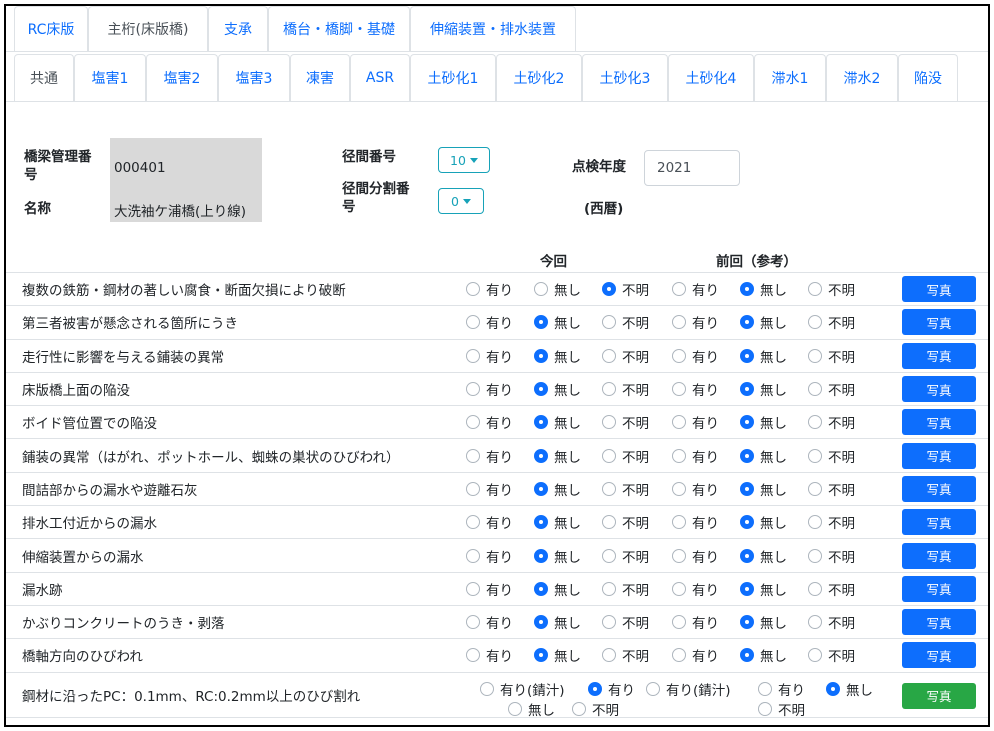 Image resolution: width=994 pixels, height=731 pixels. What do you see at coordinates (862, 77) in the screenshot?
I see `tab-standing-water-2: 滞水2` at bounding box center [862, 77].